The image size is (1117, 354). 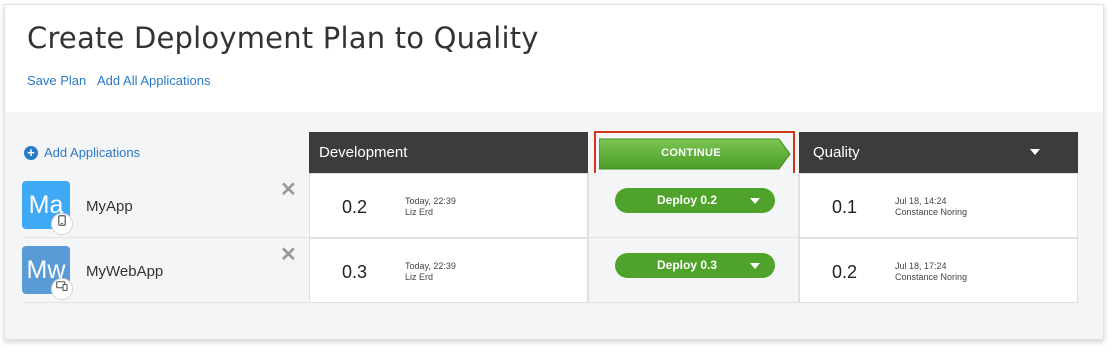 What do you see at coordinates (62, 224) in the screenshot?
I see `mobile-icon` at bounding box center [62, 224].